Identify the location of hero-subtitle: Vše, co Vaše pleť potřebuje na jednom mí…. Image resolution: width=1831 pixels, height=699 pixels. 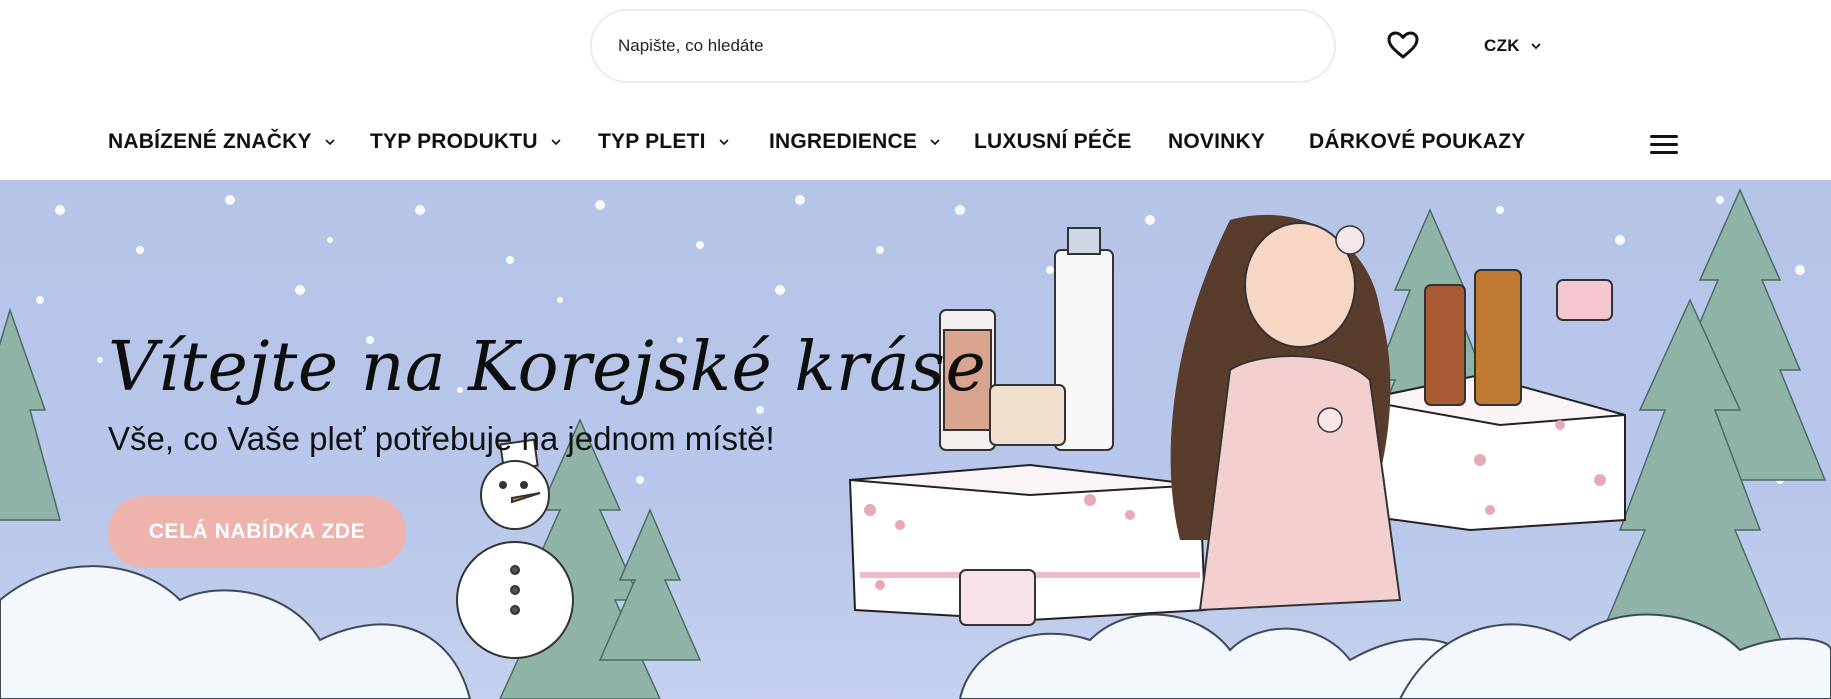
(441, 438).